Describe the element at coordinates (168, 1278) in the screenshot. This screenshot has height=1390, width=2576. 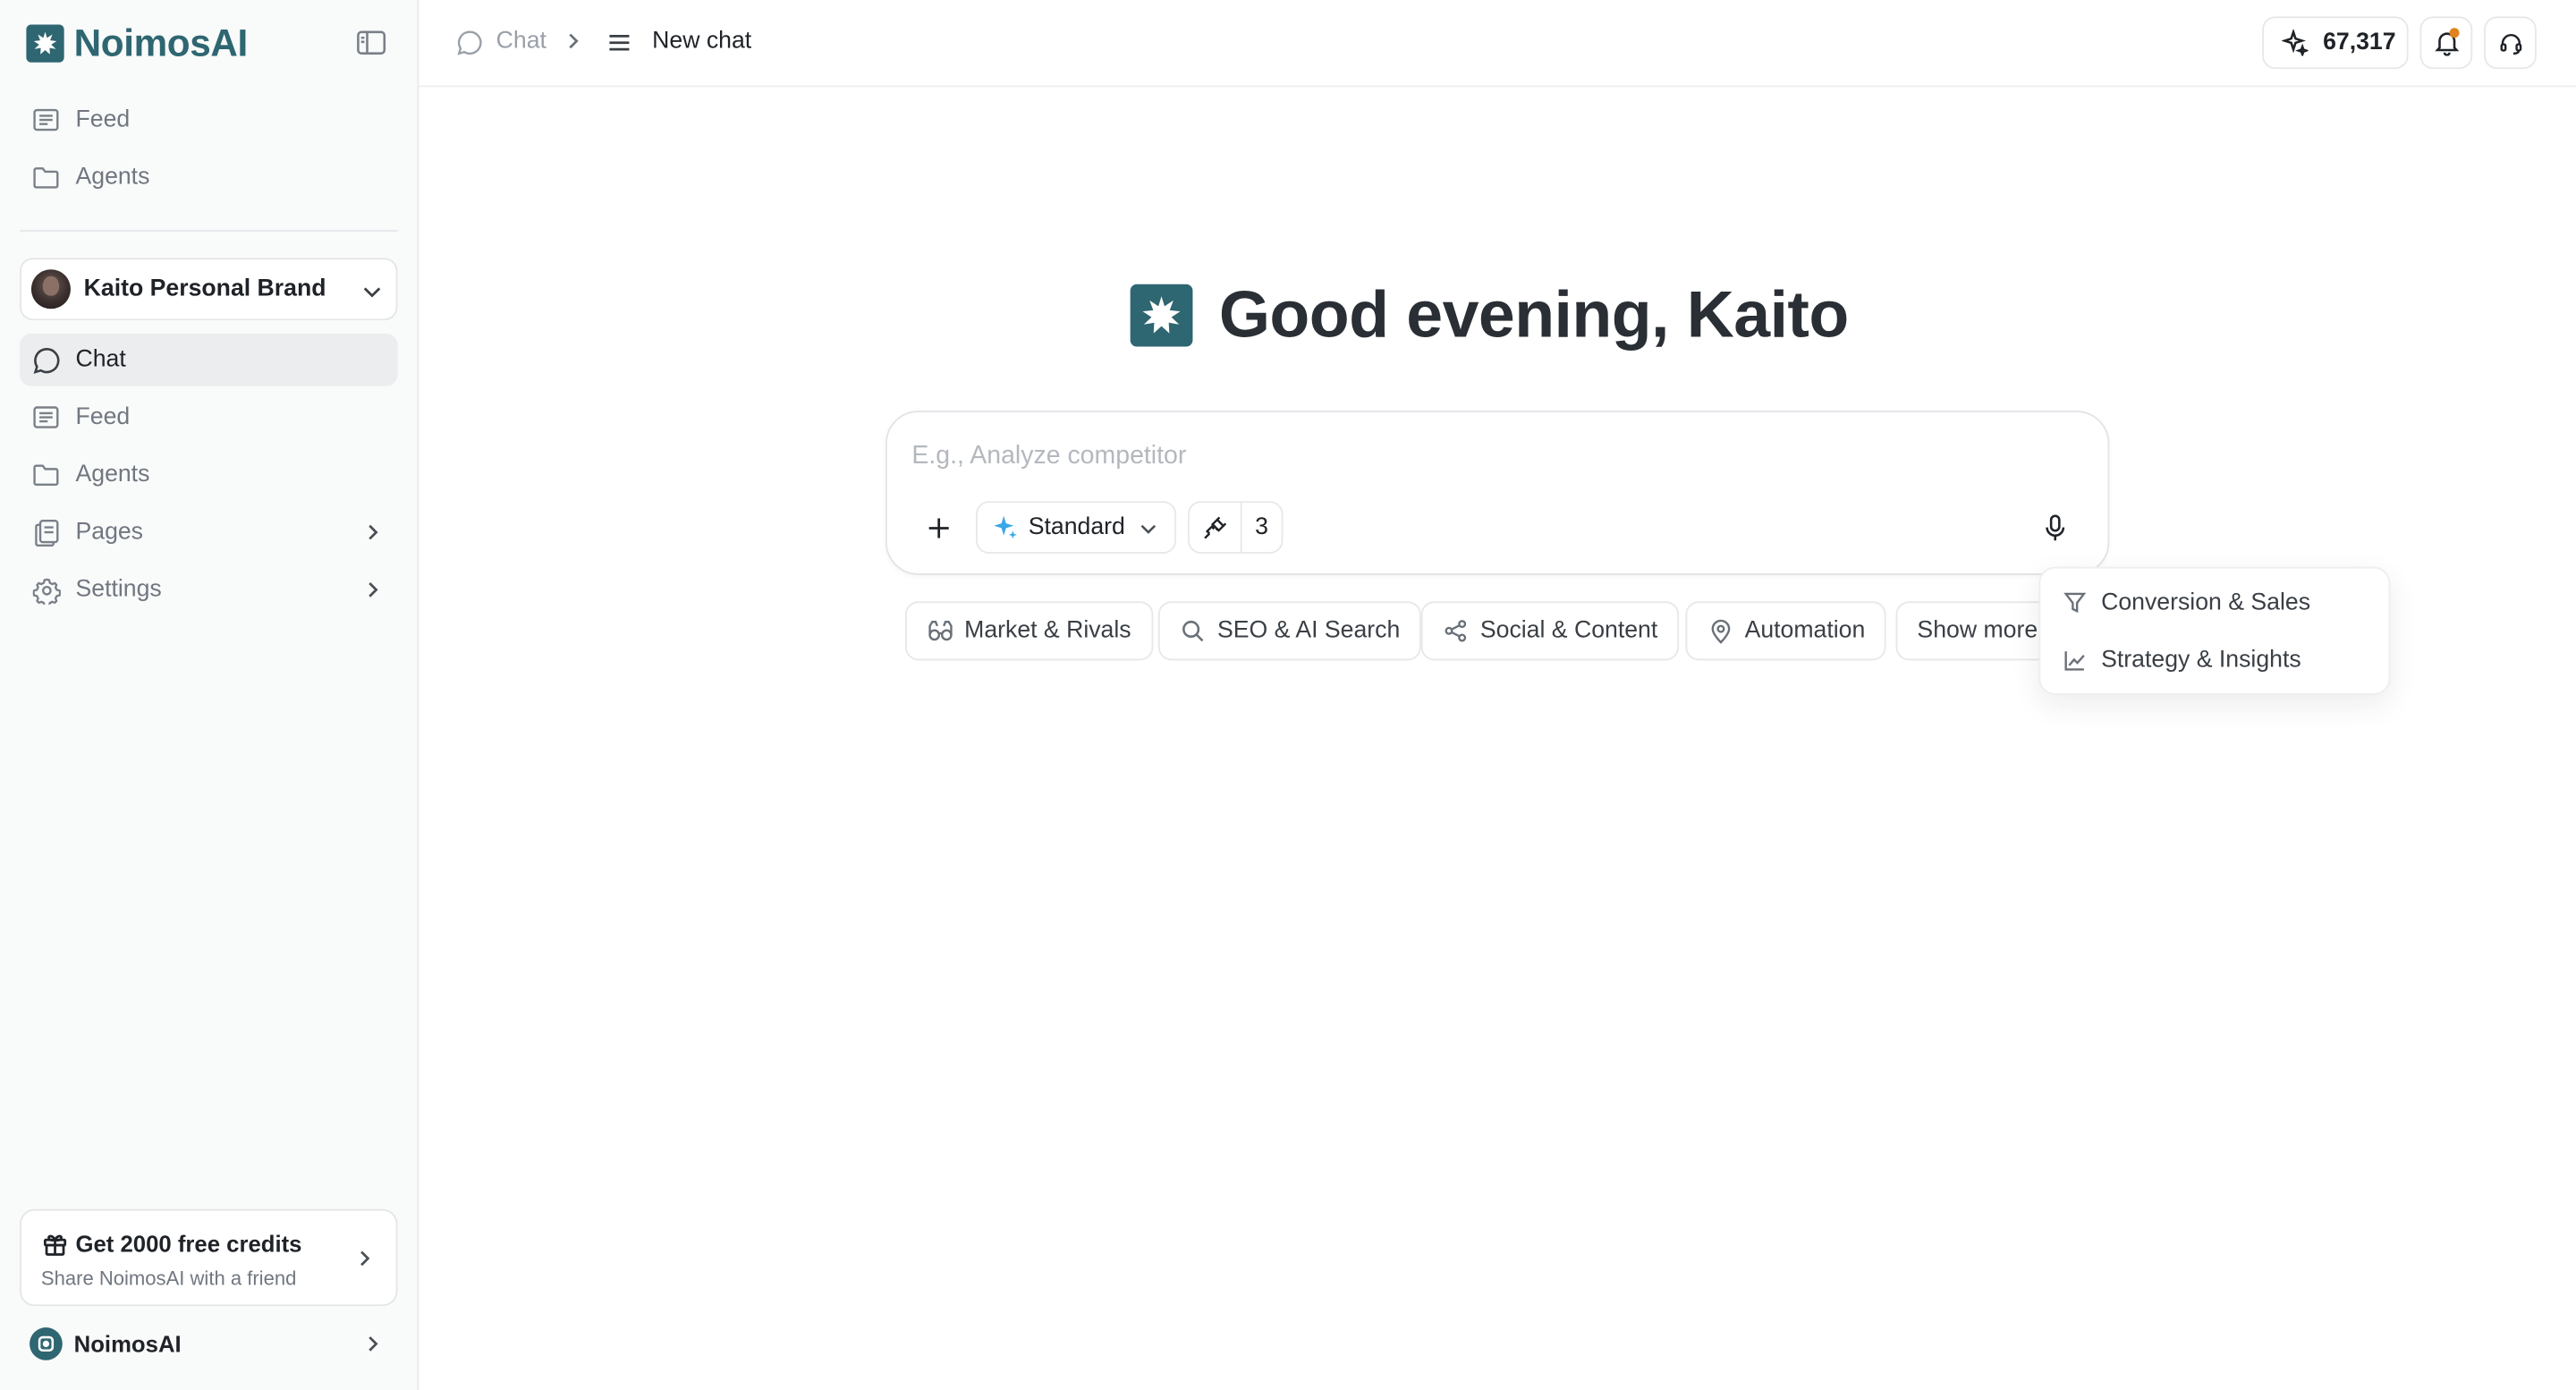
I see `promo-subtitle: Share NoimosAI with a friend` at that location.